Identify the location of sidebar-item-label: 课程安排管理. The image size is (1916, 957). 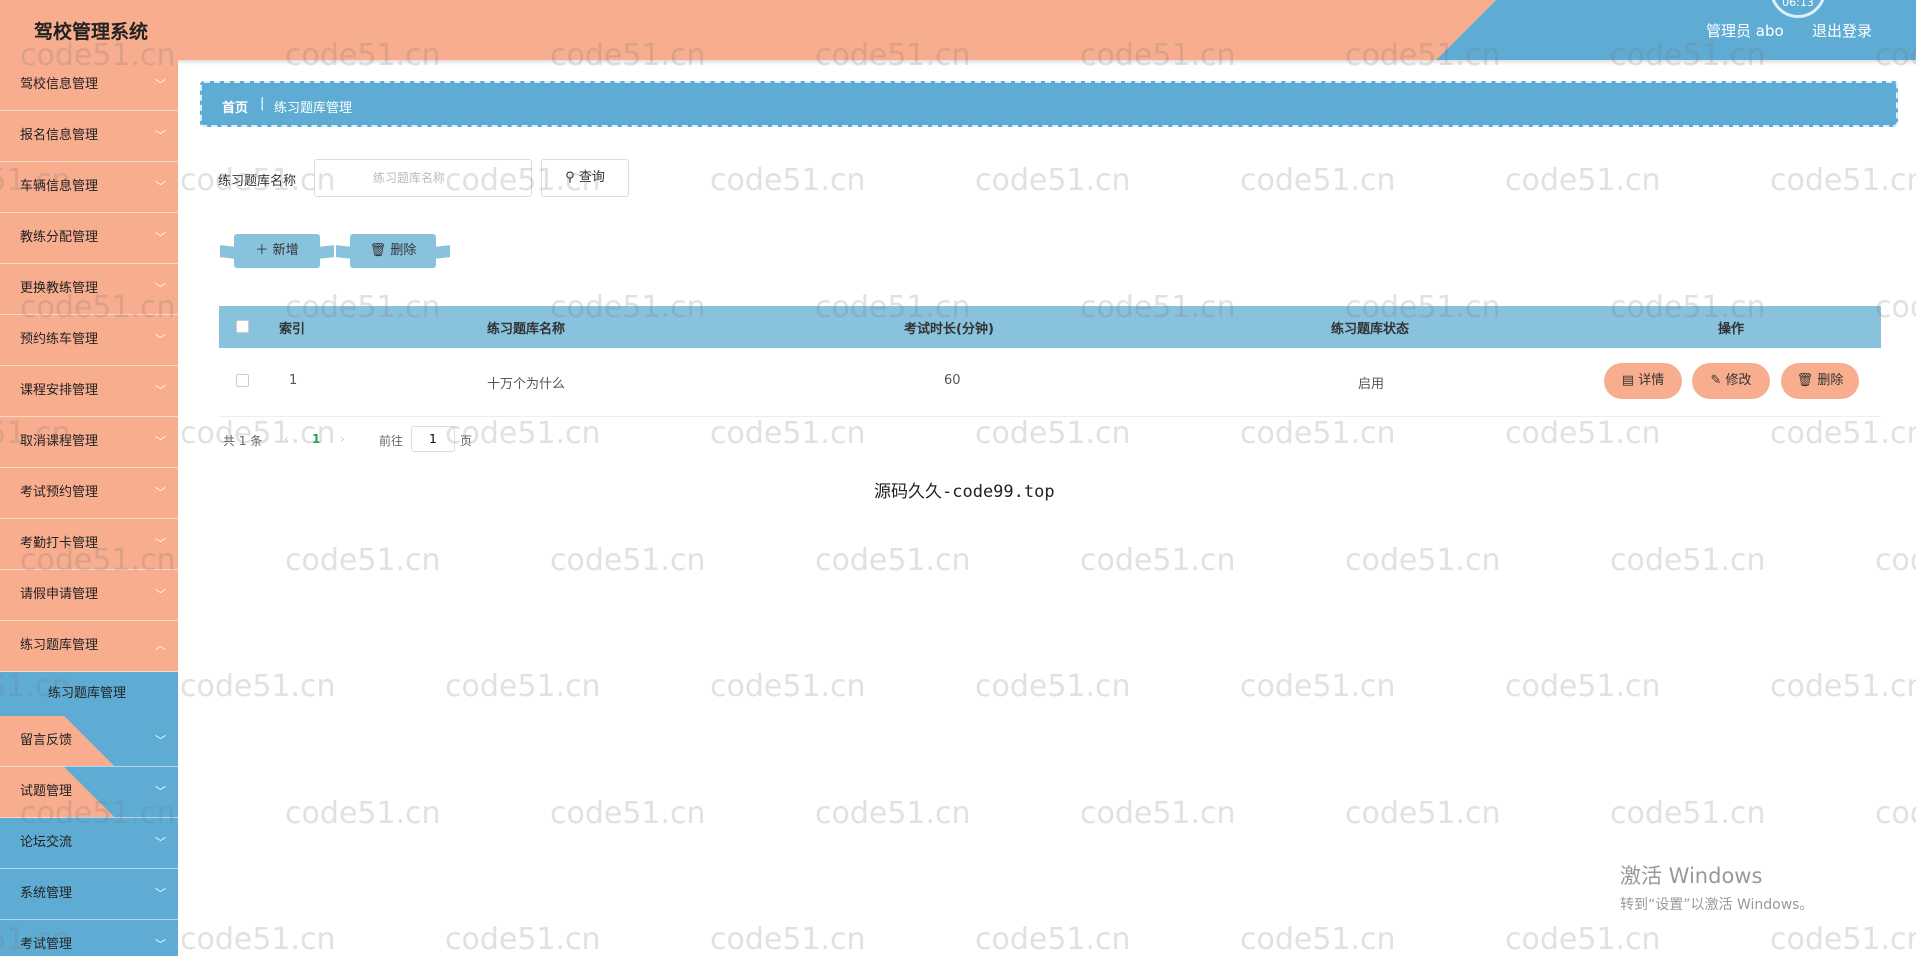
(59, 390).